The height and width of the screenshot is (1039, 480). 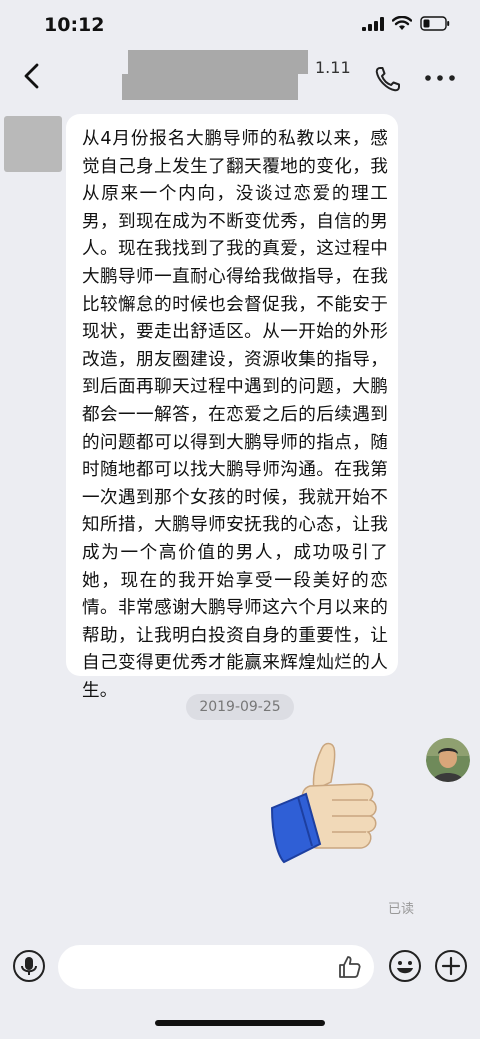 I want to click on microphone-icon, so click(x=29, y=966).